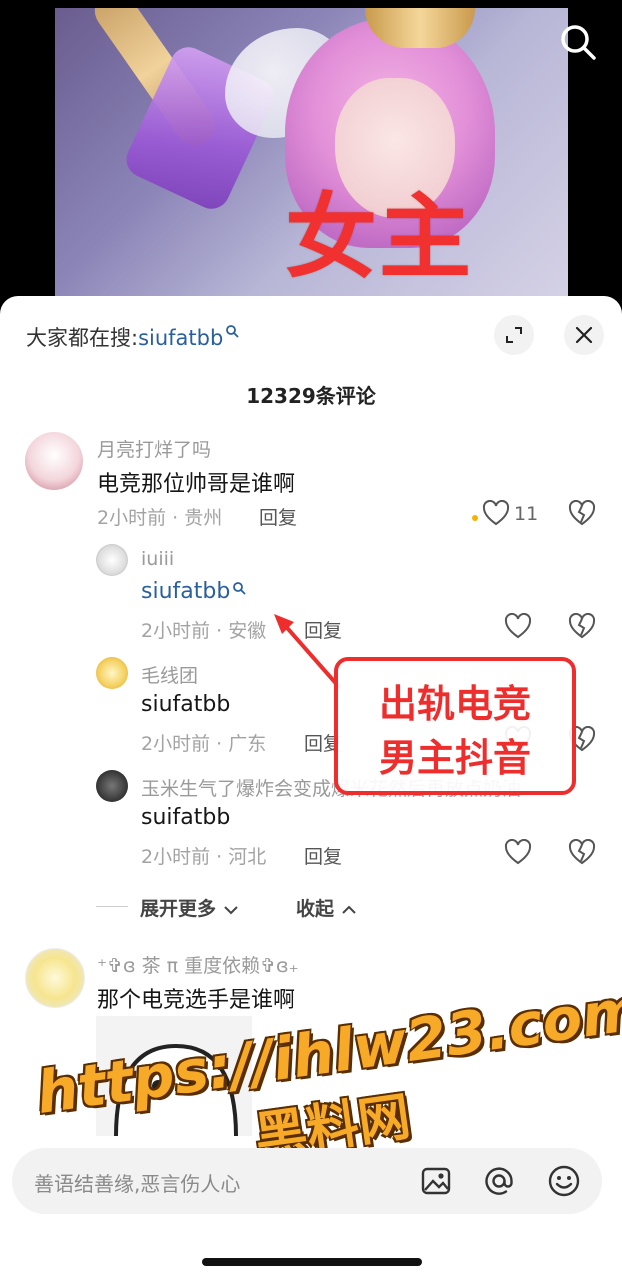 Image resolution: width=622 pixels, height=1280 pixels. What do you see at coordinates (154, 448) in the screenshot?
I see `comment-username: 月亮打烊了吗` at bounding box center [154, 448].